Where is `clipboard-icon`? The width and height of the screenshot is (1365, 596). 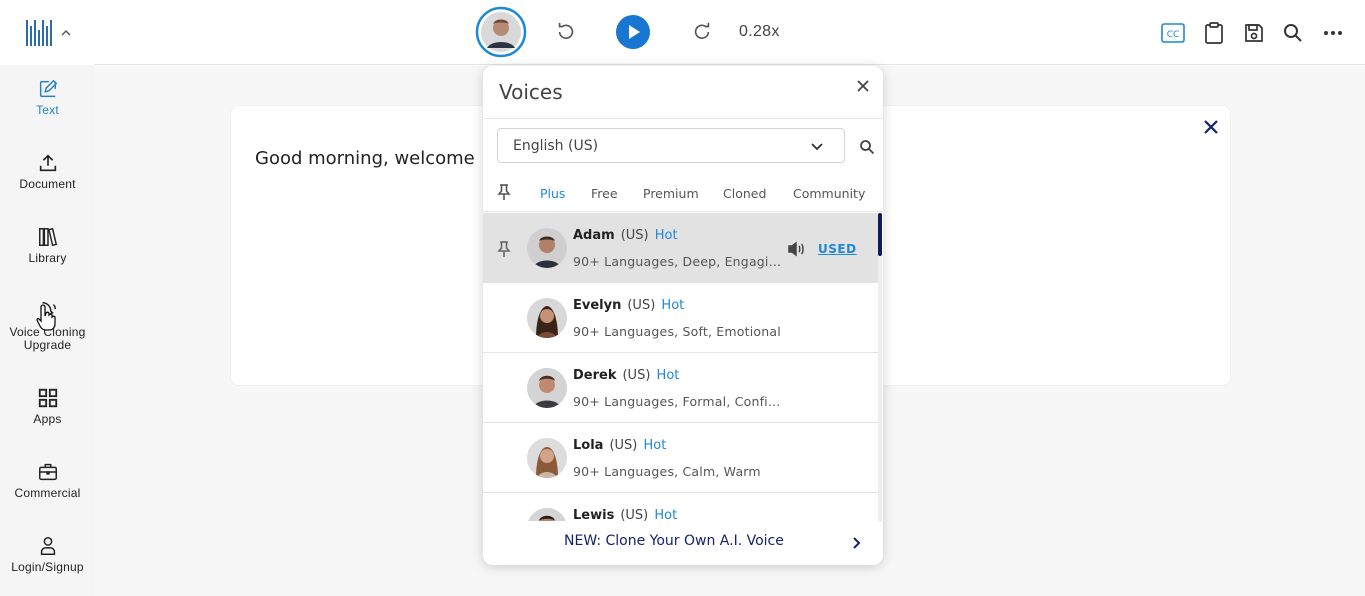
clipboard-icon is located at coordinates (1214, 33).